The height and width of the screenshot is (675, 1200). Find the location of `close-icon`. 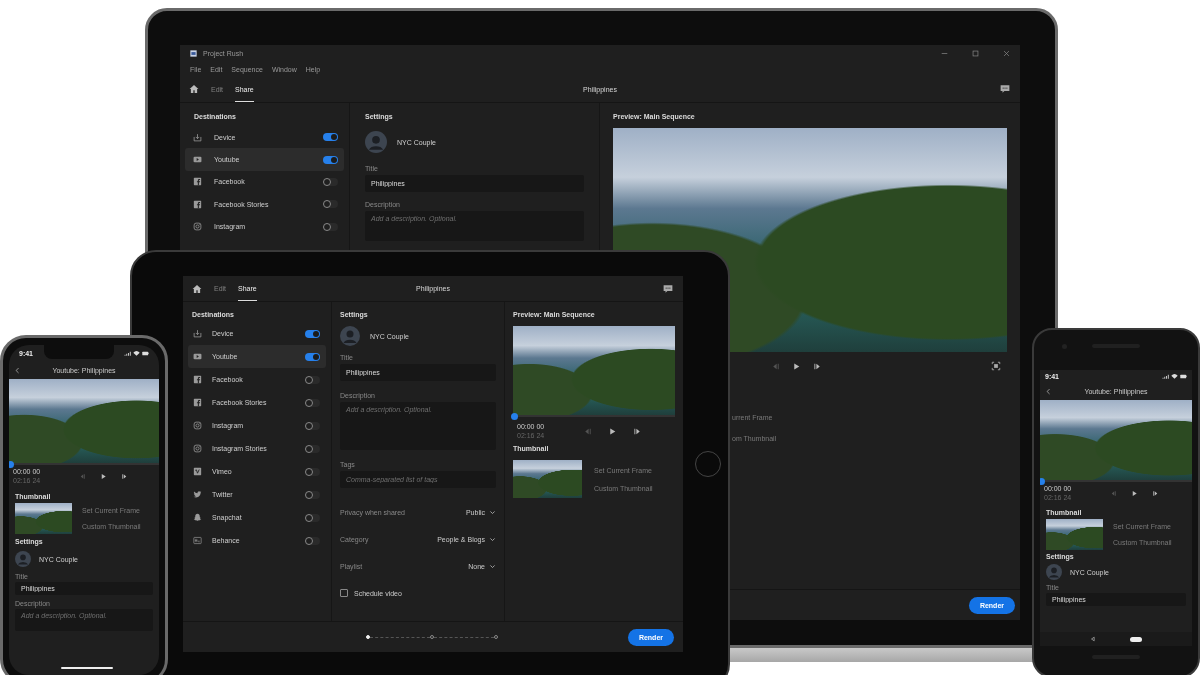

close-icon is located at coordinates (1006, 53).